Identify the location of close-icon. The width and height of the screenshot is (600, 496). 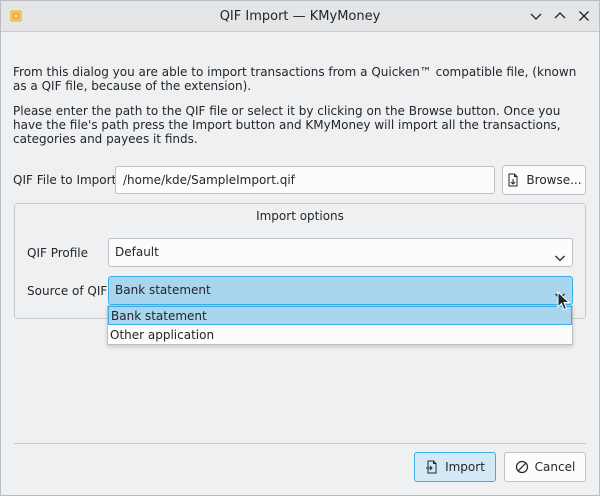
(584, 16).